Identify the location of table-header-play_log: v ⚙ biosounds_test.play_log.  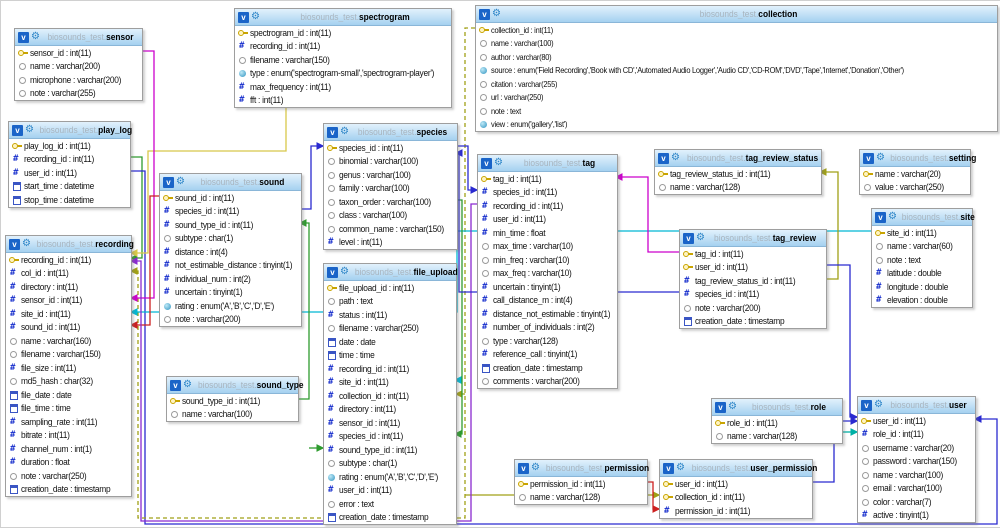
(70, 130).